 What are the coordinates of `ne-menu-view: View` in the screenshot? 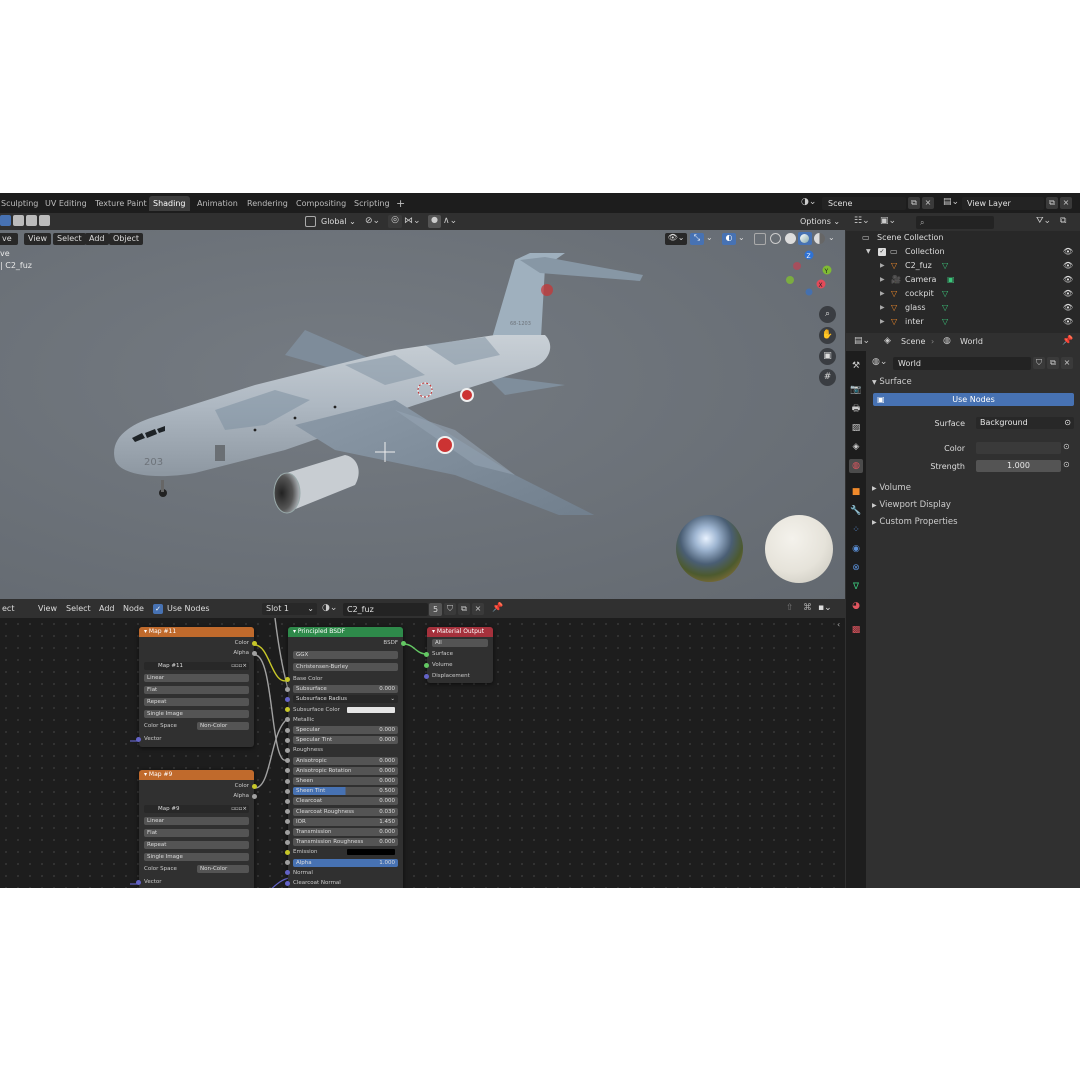 It's located at (47, 609).